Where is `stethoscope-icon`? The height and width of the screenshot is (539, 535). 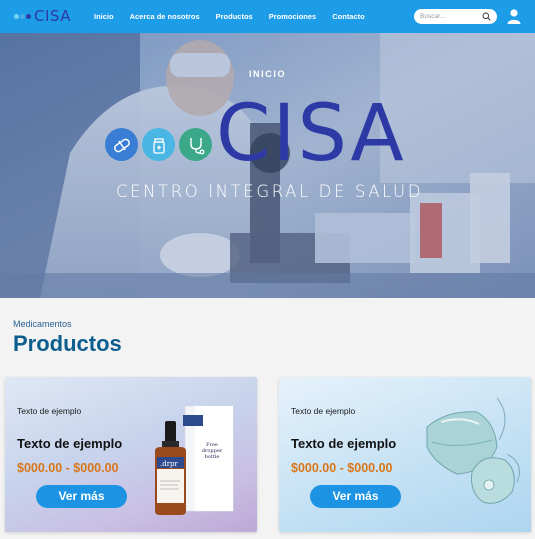
stethoscope-icon is located at coordinates (195, 144).